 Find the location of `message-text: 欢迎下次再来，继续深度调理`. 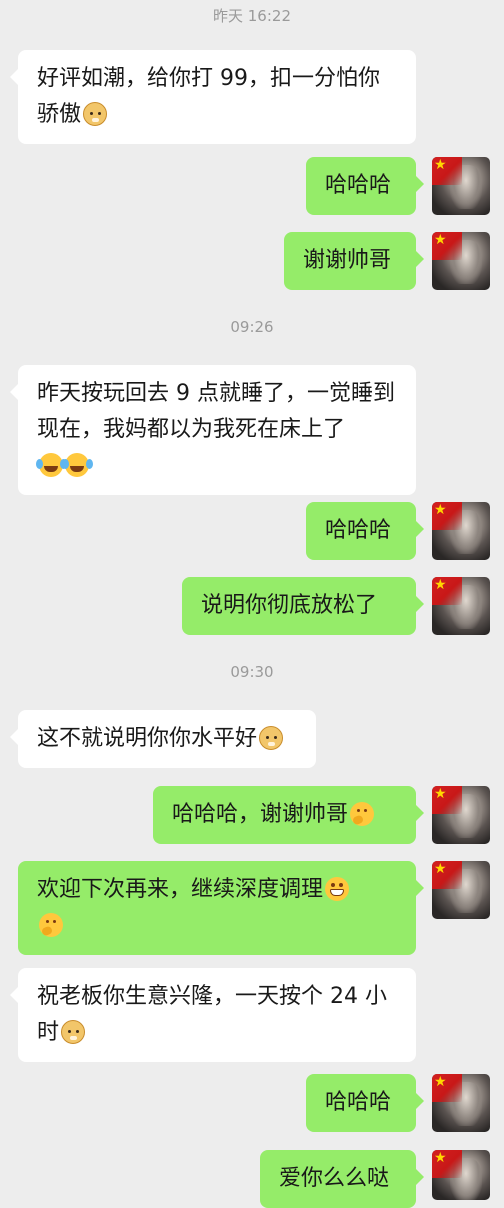

message-text: 欢迎下次再来，继续深度调理 is located at coordinates (180, 889).